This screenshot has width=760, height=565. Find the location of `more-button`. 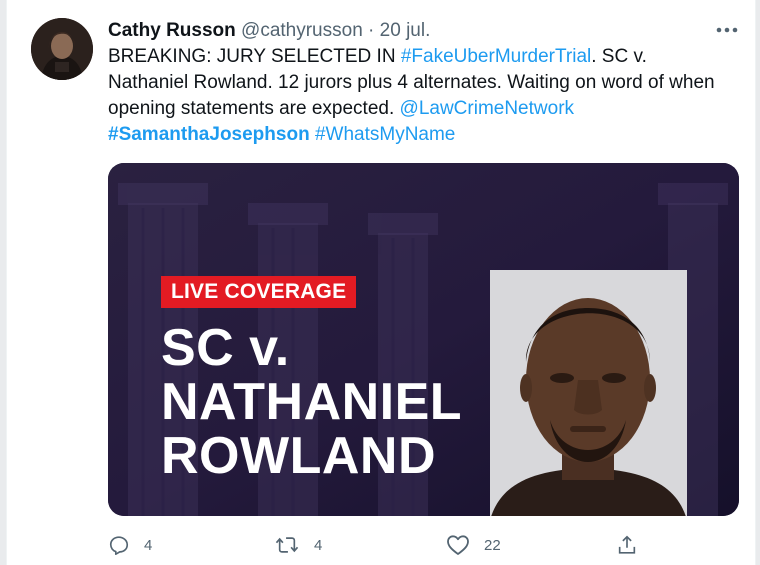

more-button is located at coordinates (727, 30).